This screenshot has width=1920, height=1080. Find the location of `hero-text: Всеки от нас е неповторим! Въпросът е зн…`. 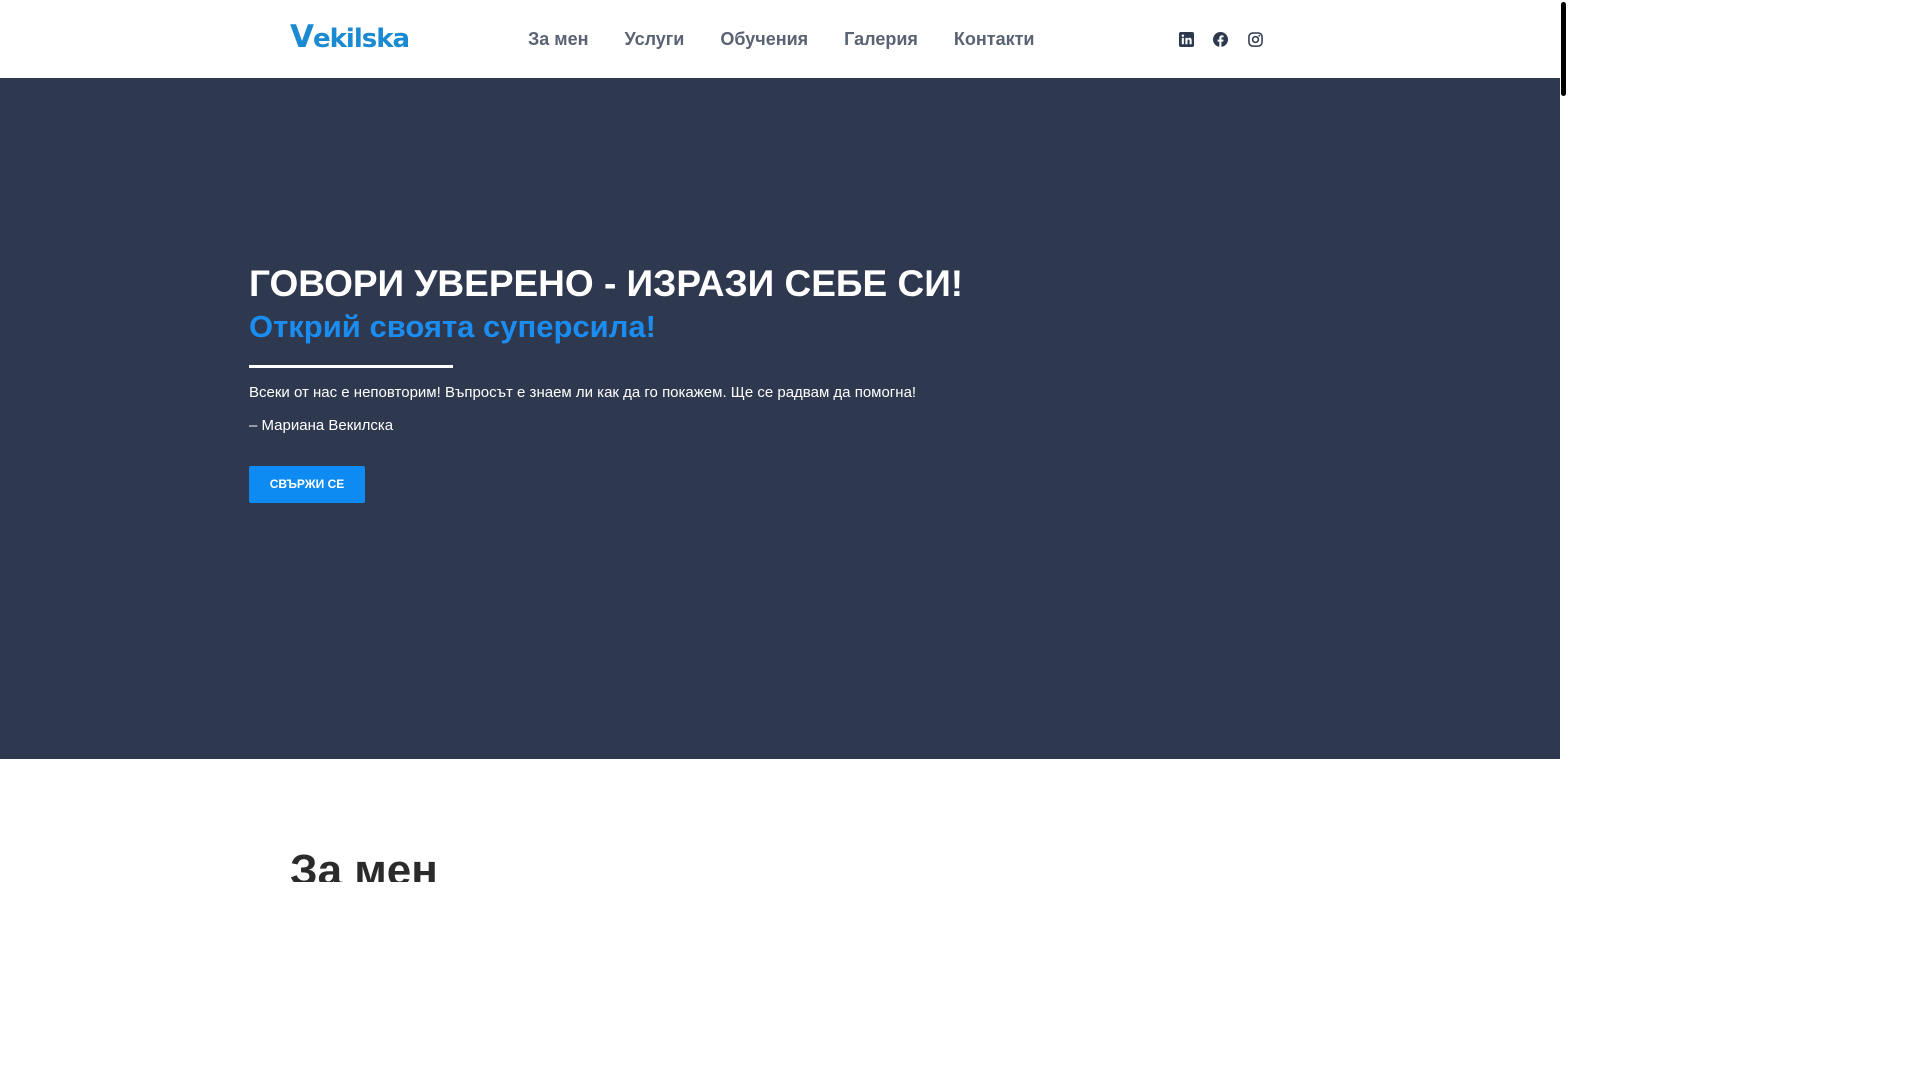

hero-text: Всеки от нас е неповторим! Въпросът е зн… is located at coordinates (583, 392).